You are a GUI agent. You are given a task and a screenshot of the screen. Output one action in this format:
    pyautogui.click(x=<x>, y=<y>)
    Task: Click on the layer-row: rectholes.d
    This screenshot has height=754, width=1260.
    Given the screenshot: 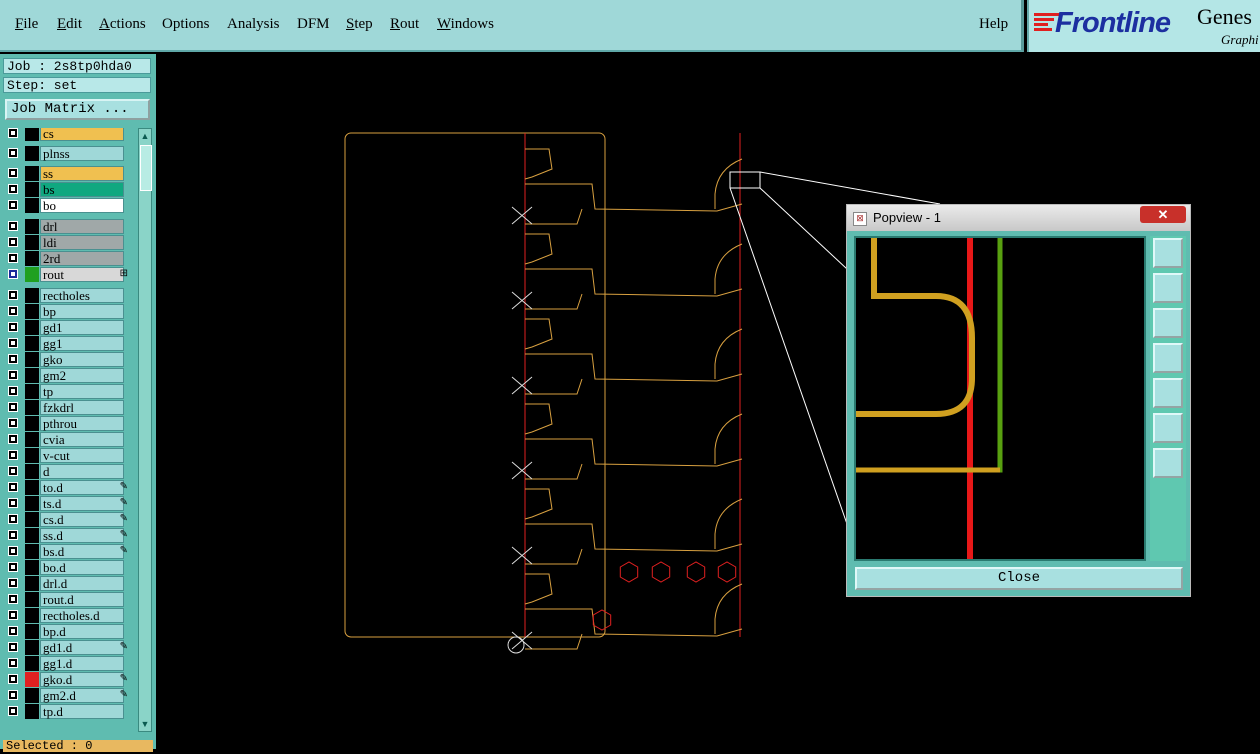 What is the action you would take?
    pyautogui.click(x=67, y=616)
    